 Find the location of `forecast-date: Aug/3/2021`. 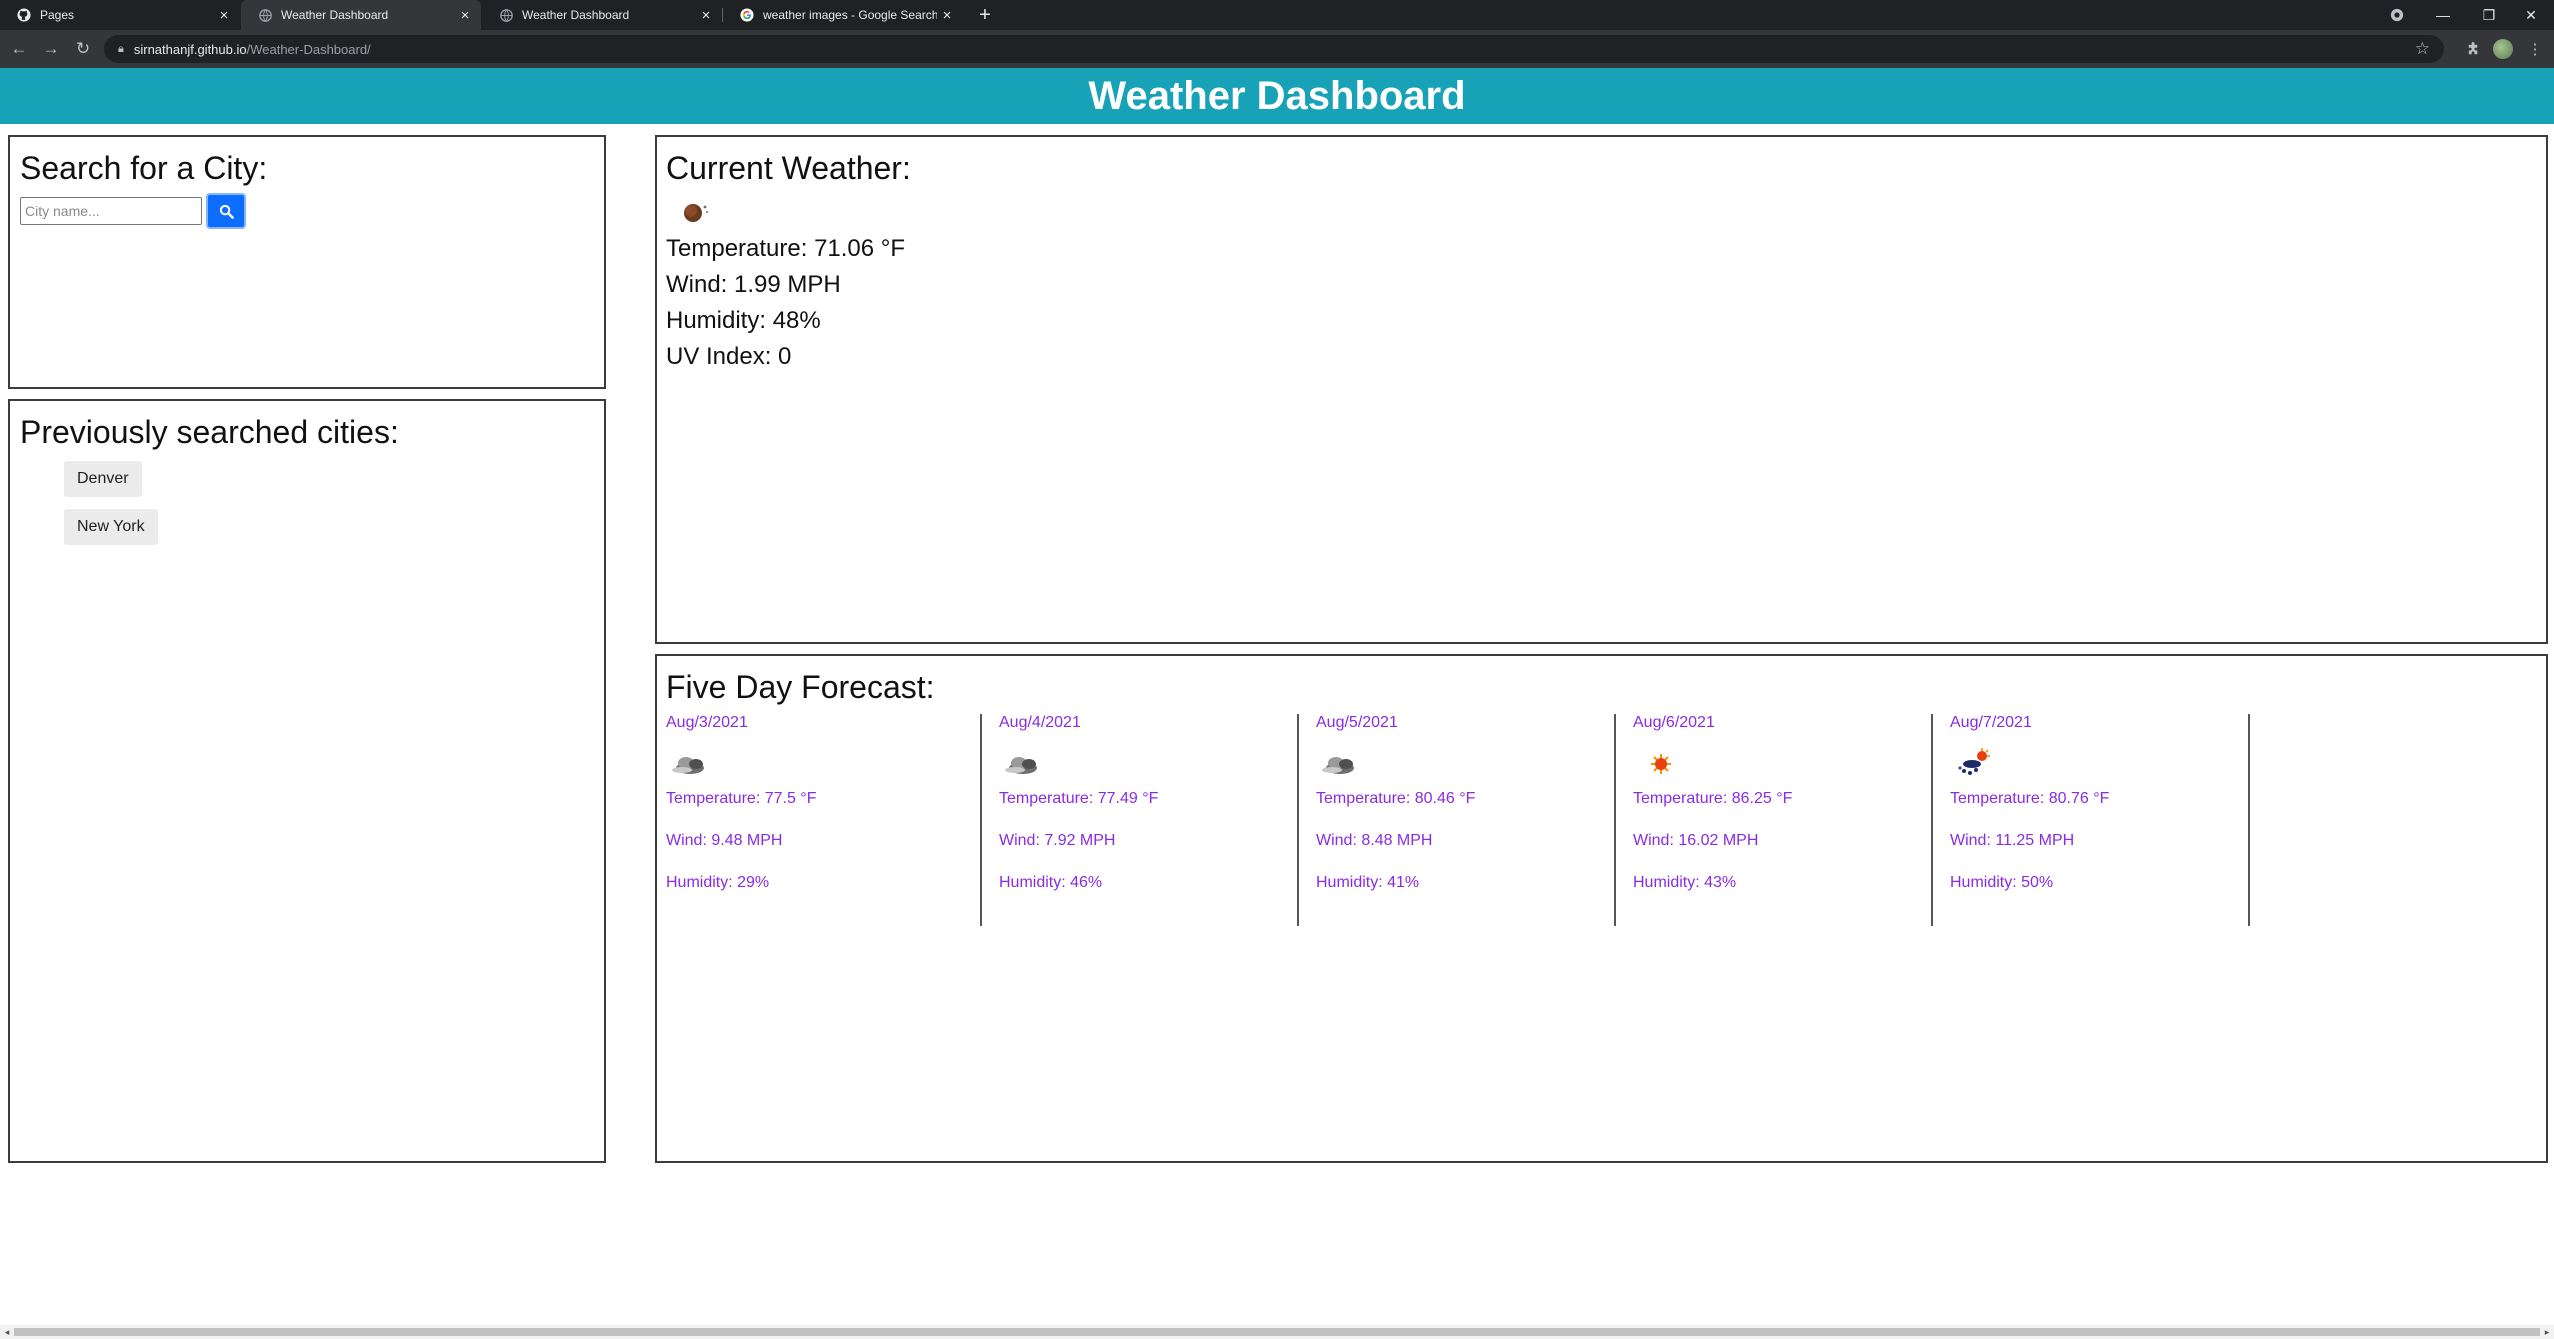

forecast-date: Aug/3/2021 is located at coordinates (707, 722).